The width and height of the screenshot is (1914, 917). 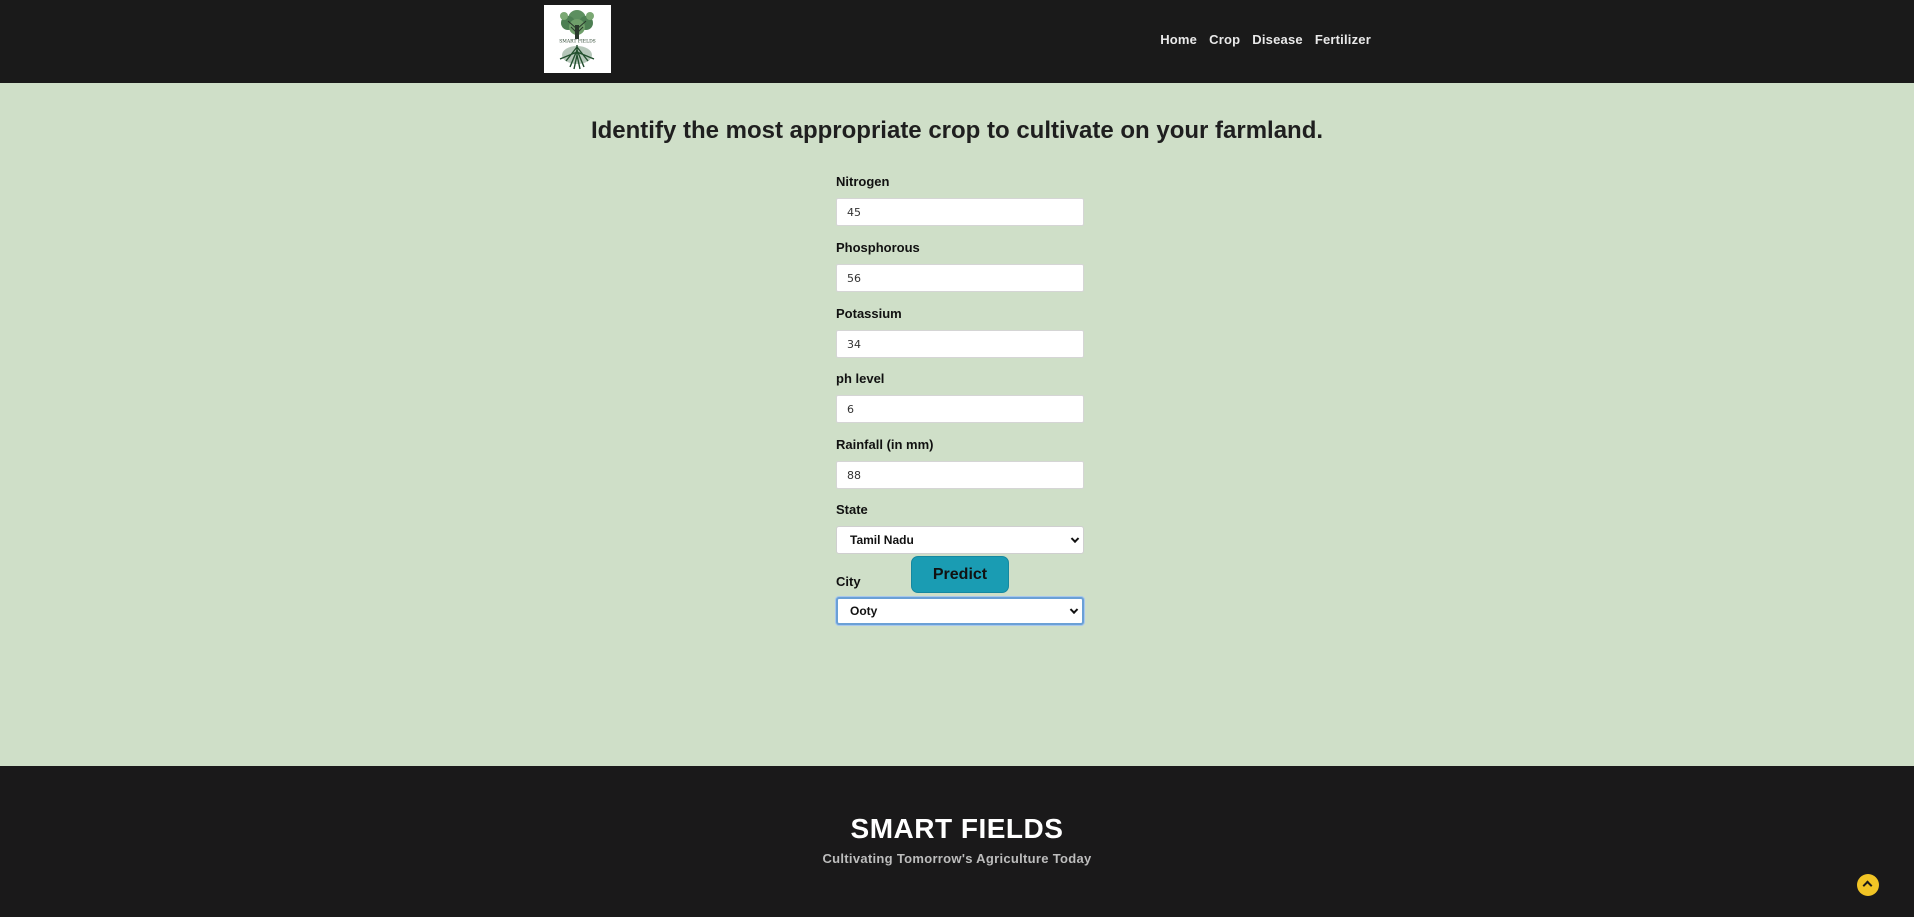 I want to click on rainfall-input, so click(x=960, y=475).